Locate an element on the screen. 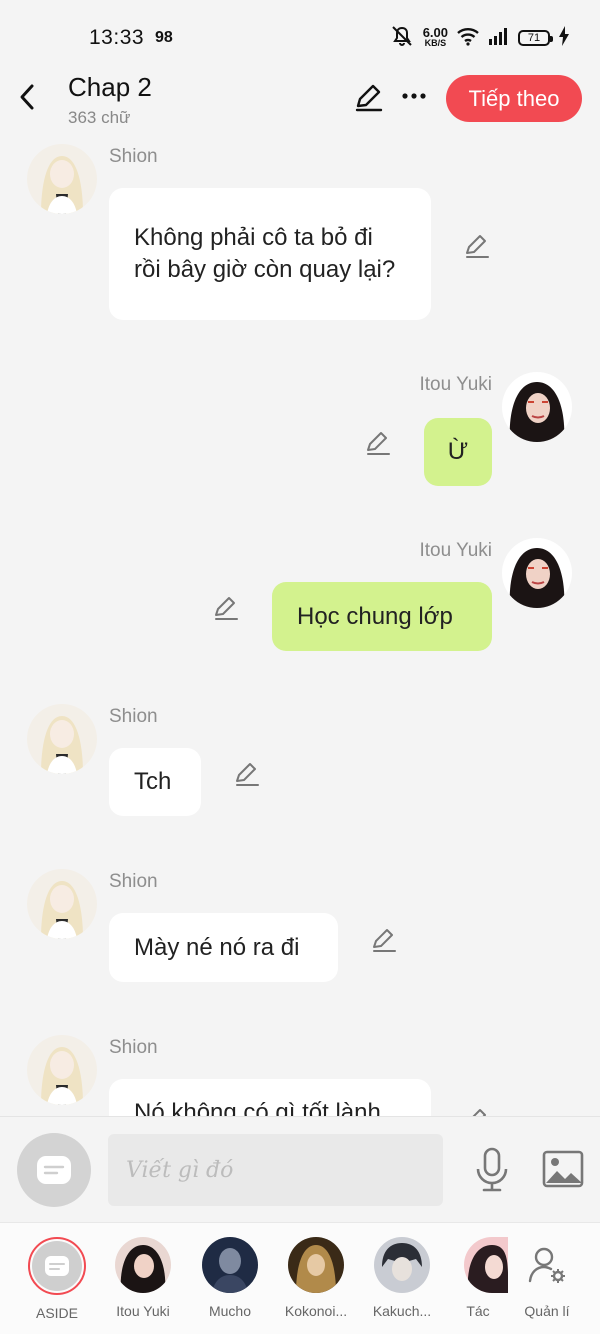 Image resolution: width=600 pixels, height=1334 pixels. chapter-header: Chap 2 363 chữ Tiếp theo is located at coordinates (300, 103).